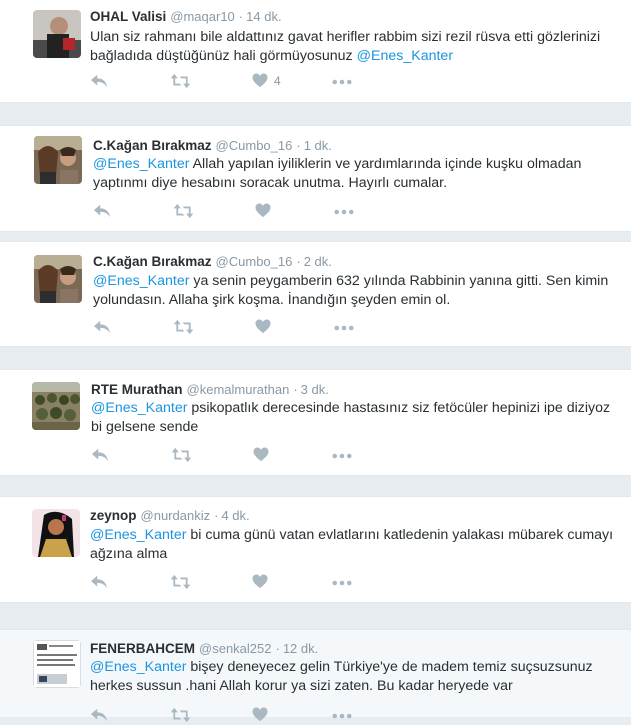  I want to click on like-button: 4, so click(266, 80).